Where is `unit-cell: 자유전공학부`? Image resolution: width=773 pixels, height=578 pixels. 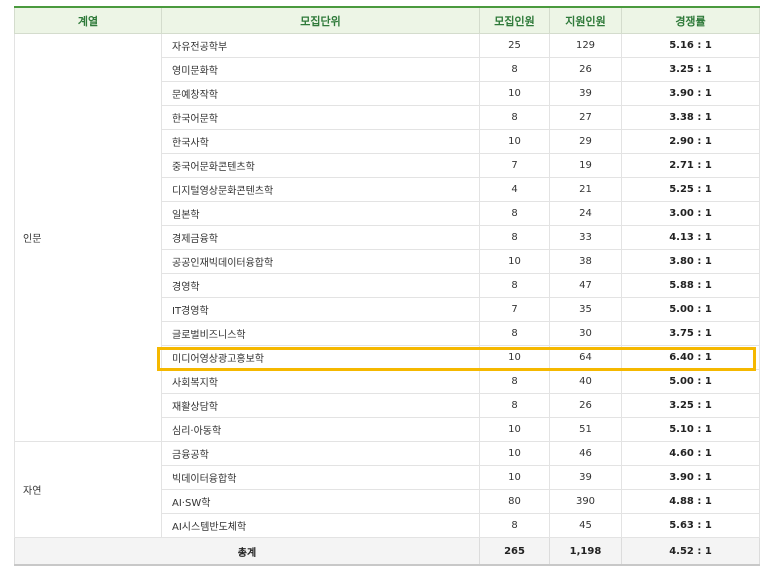
unit-cell: 자유전공학부 is located at coordinates (320, 45).